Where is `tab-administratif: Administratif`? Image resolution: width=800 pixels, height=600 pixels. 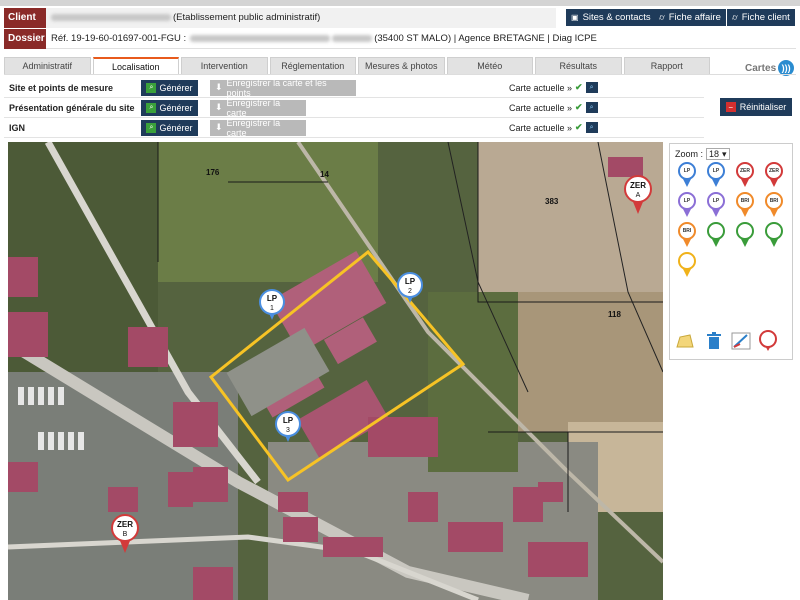
tab-administratif: Administratif is located at coordinates (47, 65).